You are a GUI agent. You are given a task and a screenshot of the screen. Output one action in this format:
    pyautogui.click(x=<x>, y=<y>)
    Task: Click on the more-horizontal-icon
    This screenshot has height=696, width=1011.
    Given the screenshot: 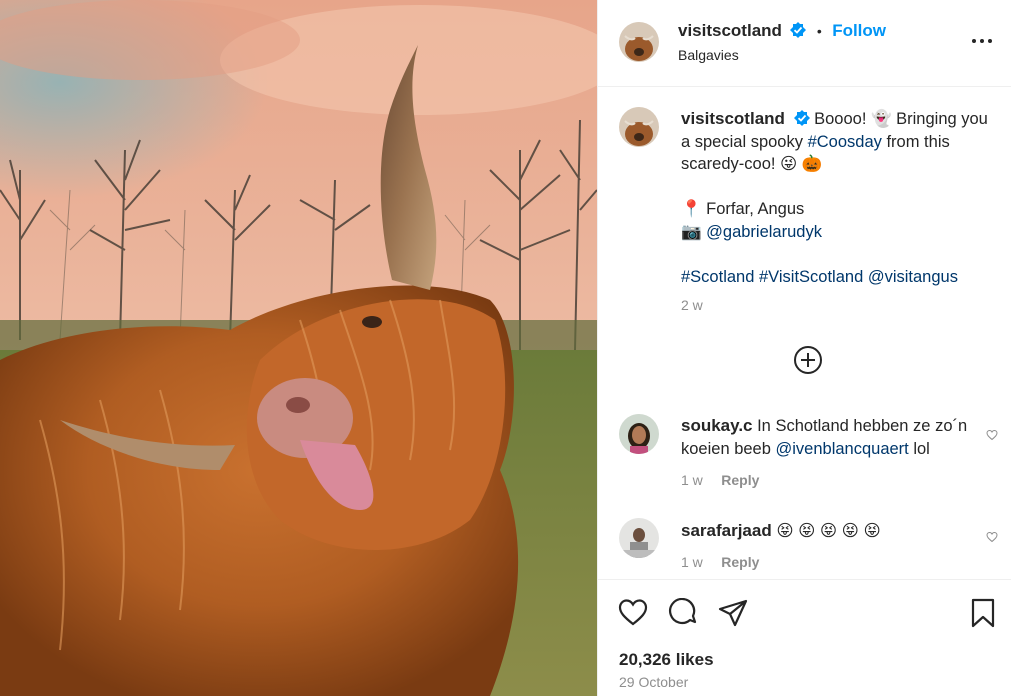 What is the action you would take?
    pyautogui.click(x=982, y=41)
    